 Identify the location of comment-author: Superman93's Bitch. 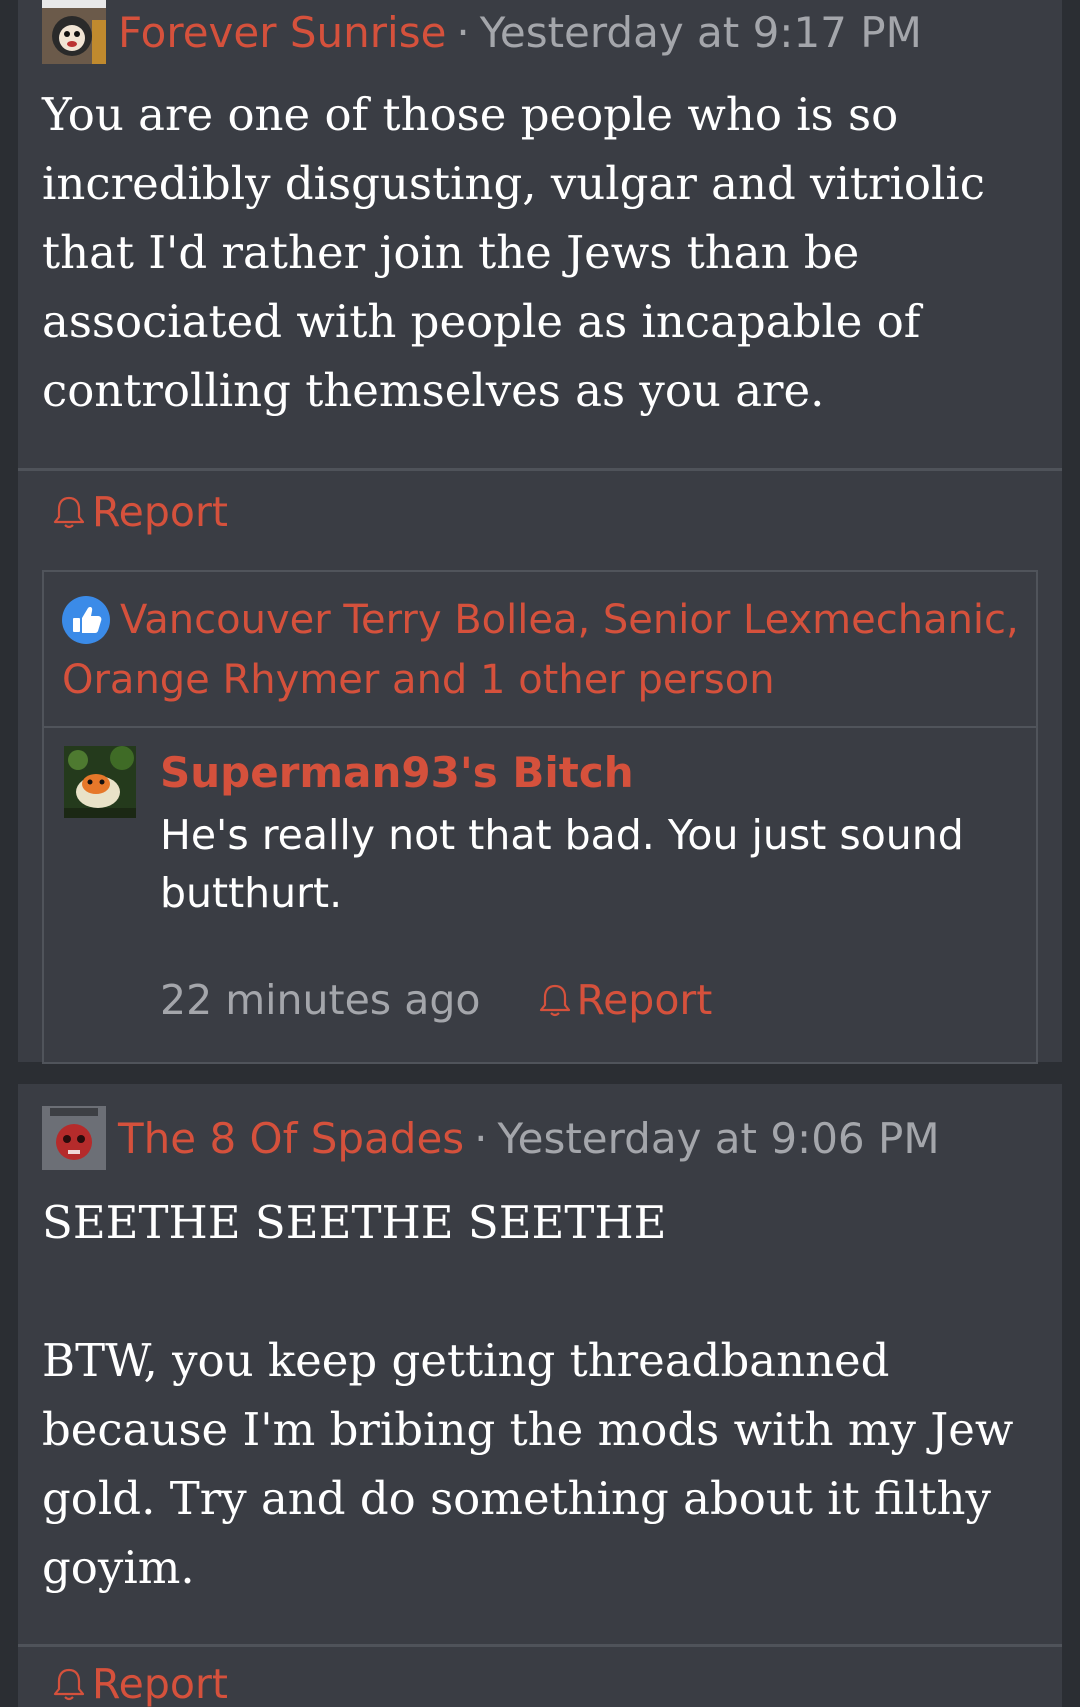
(397, 772).